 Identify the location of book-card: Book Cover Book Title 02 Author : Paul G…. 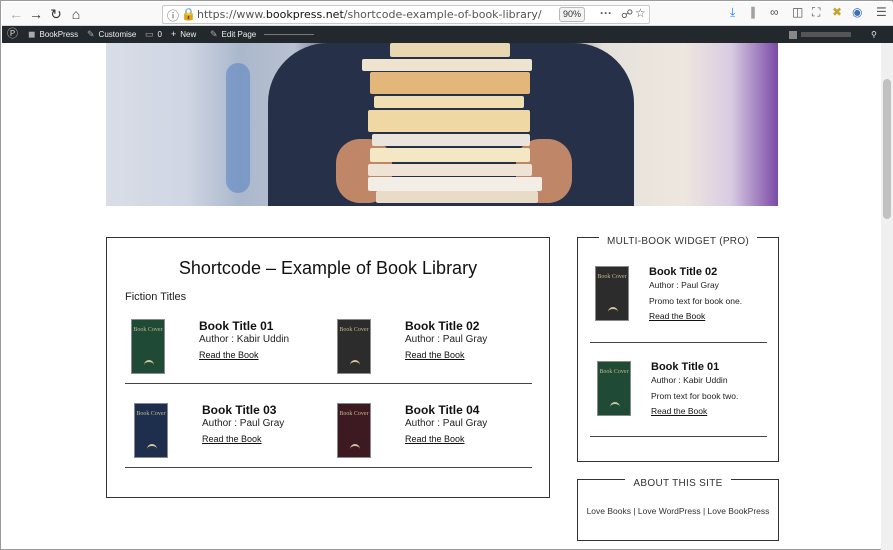
(431, 354).